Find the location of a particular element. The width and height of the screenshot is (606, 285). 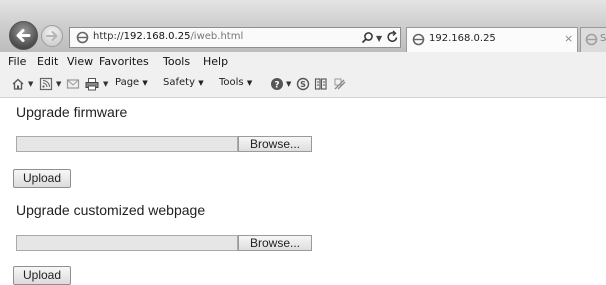

command-bar: ▼ ▼ ▼ Page ▼ Safety ▼ Tools ▼ ? ▼ S is located at coordinates (303, 85).